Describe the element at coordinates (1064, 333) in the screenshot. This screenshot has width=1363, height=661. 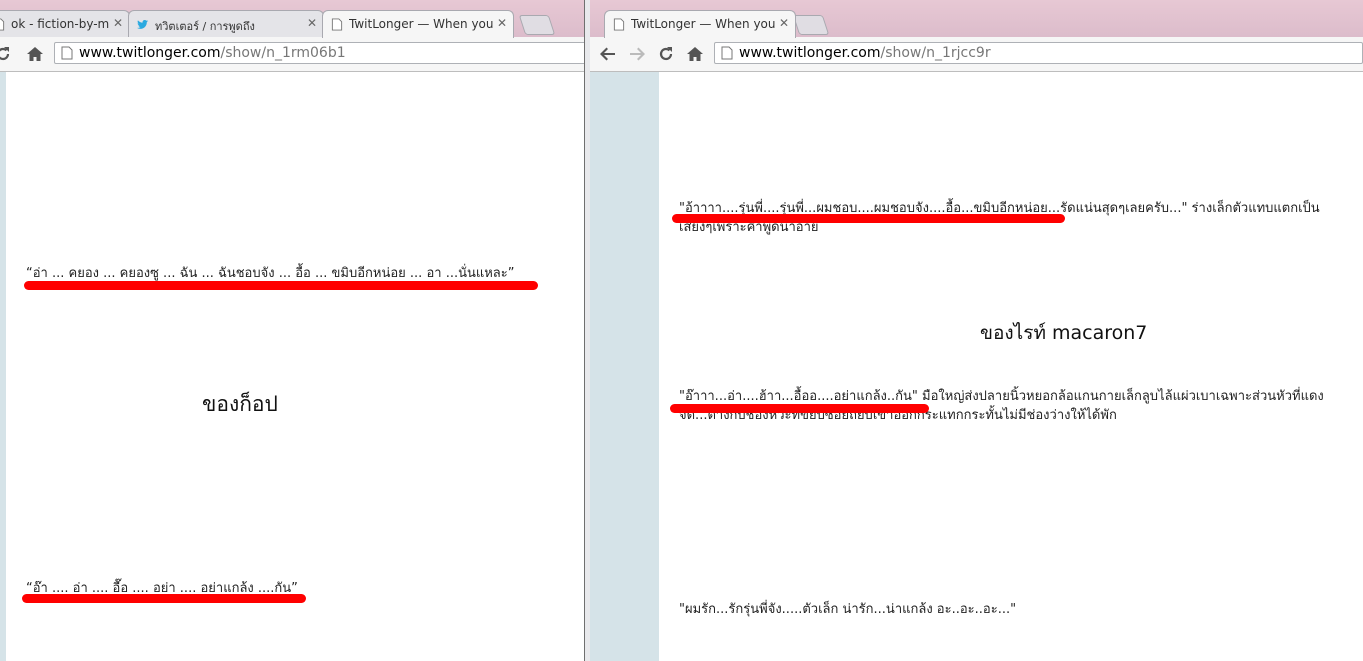
I see `section-heading: ของไรท์ macaron7` at that location.